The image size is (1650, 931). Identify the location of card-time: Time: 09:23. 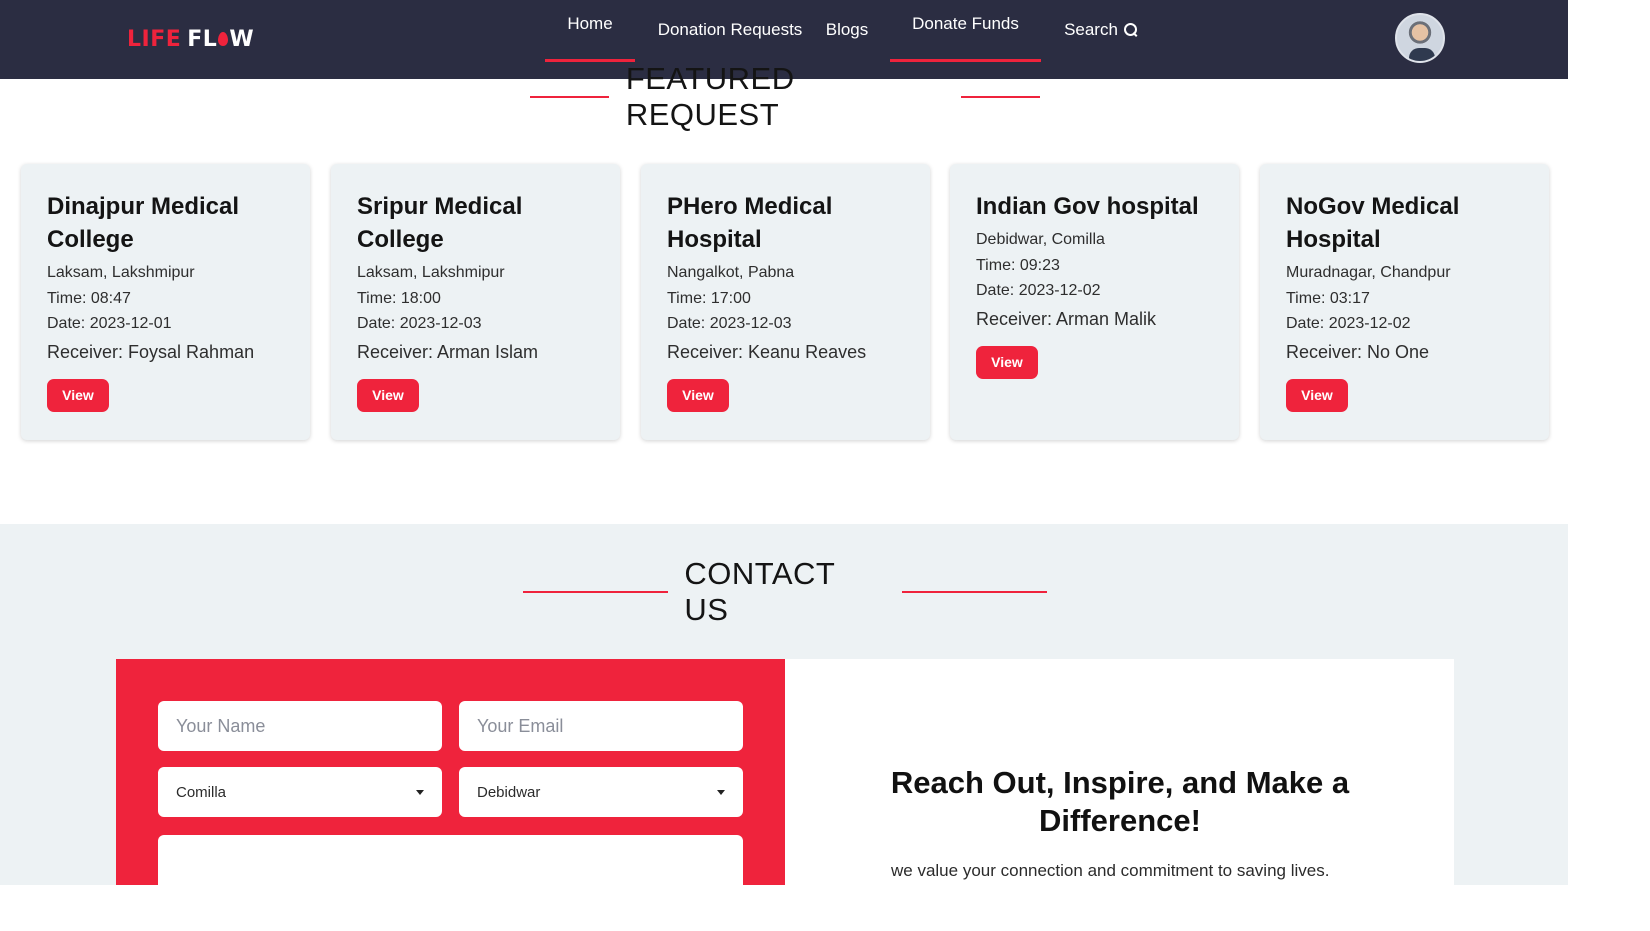
(1018, 265).